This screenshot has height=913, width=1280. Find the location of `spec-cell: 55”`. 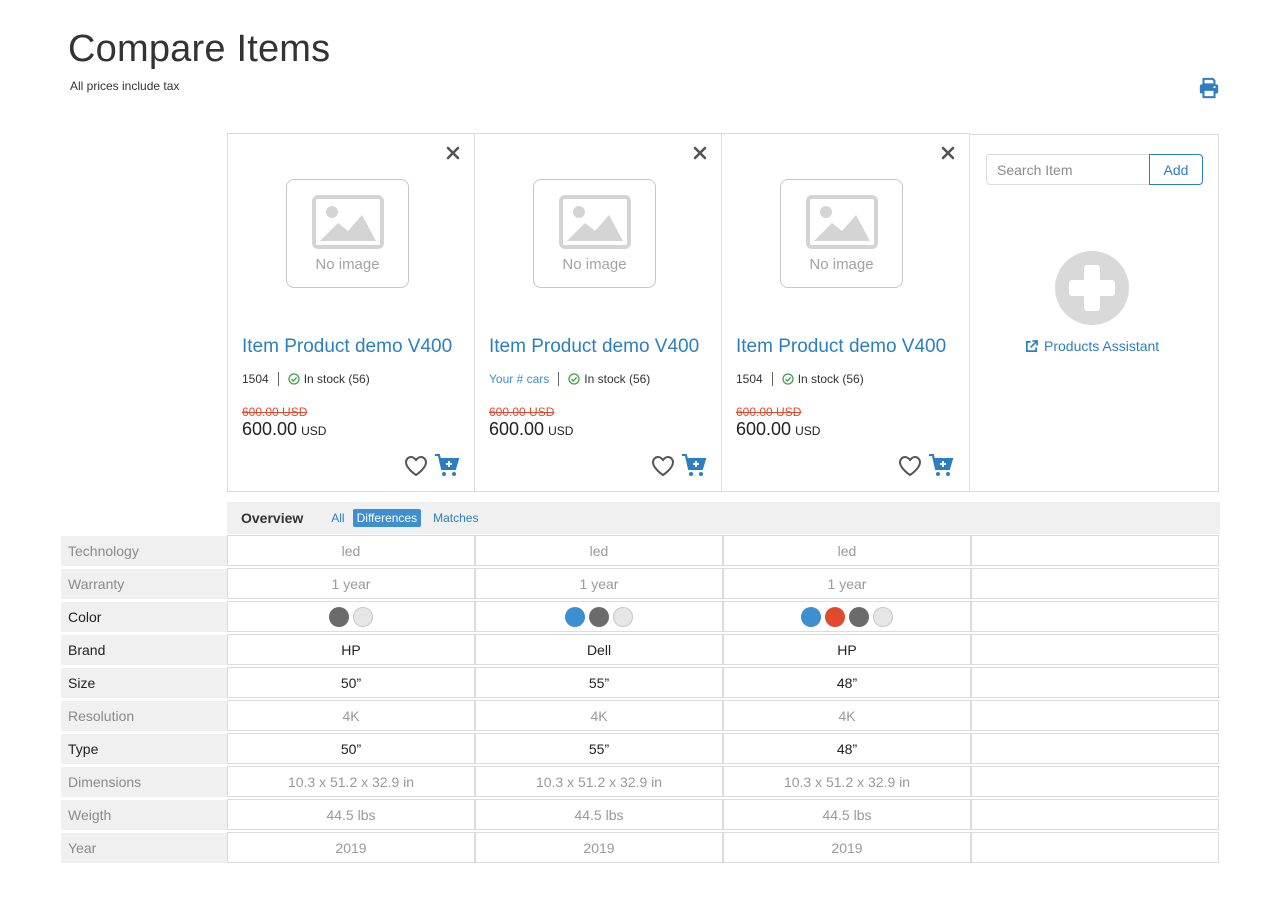

spec-cell: 55” is located at coordinates (599, 748).